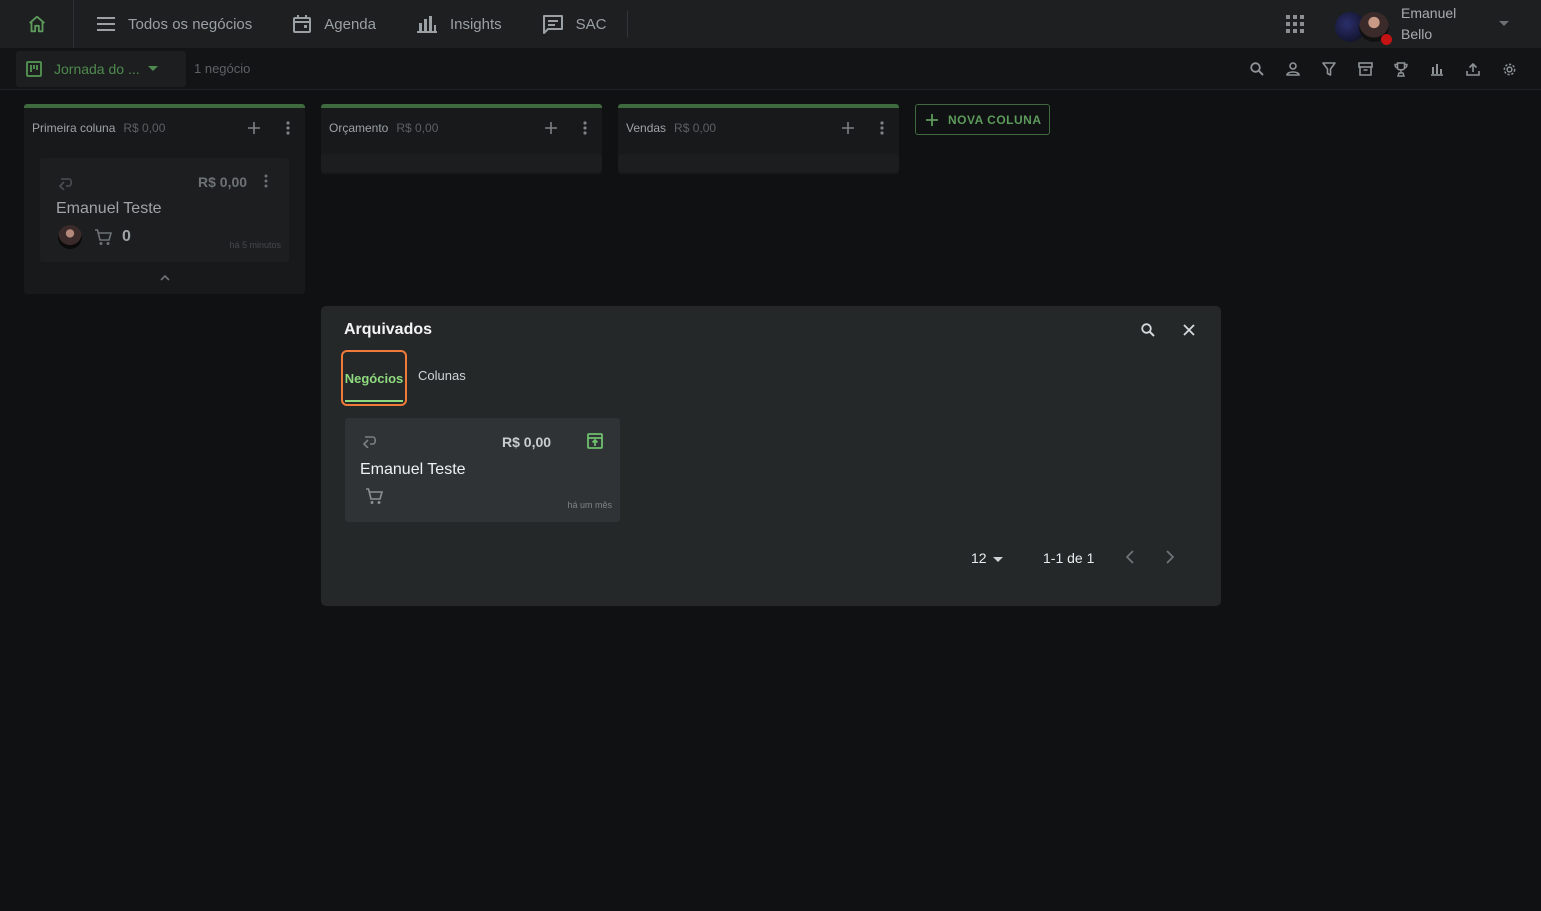 The height and width of the screenshot is (911, 1541). I want to click on user-menu-toggle, so click(1511, 24).